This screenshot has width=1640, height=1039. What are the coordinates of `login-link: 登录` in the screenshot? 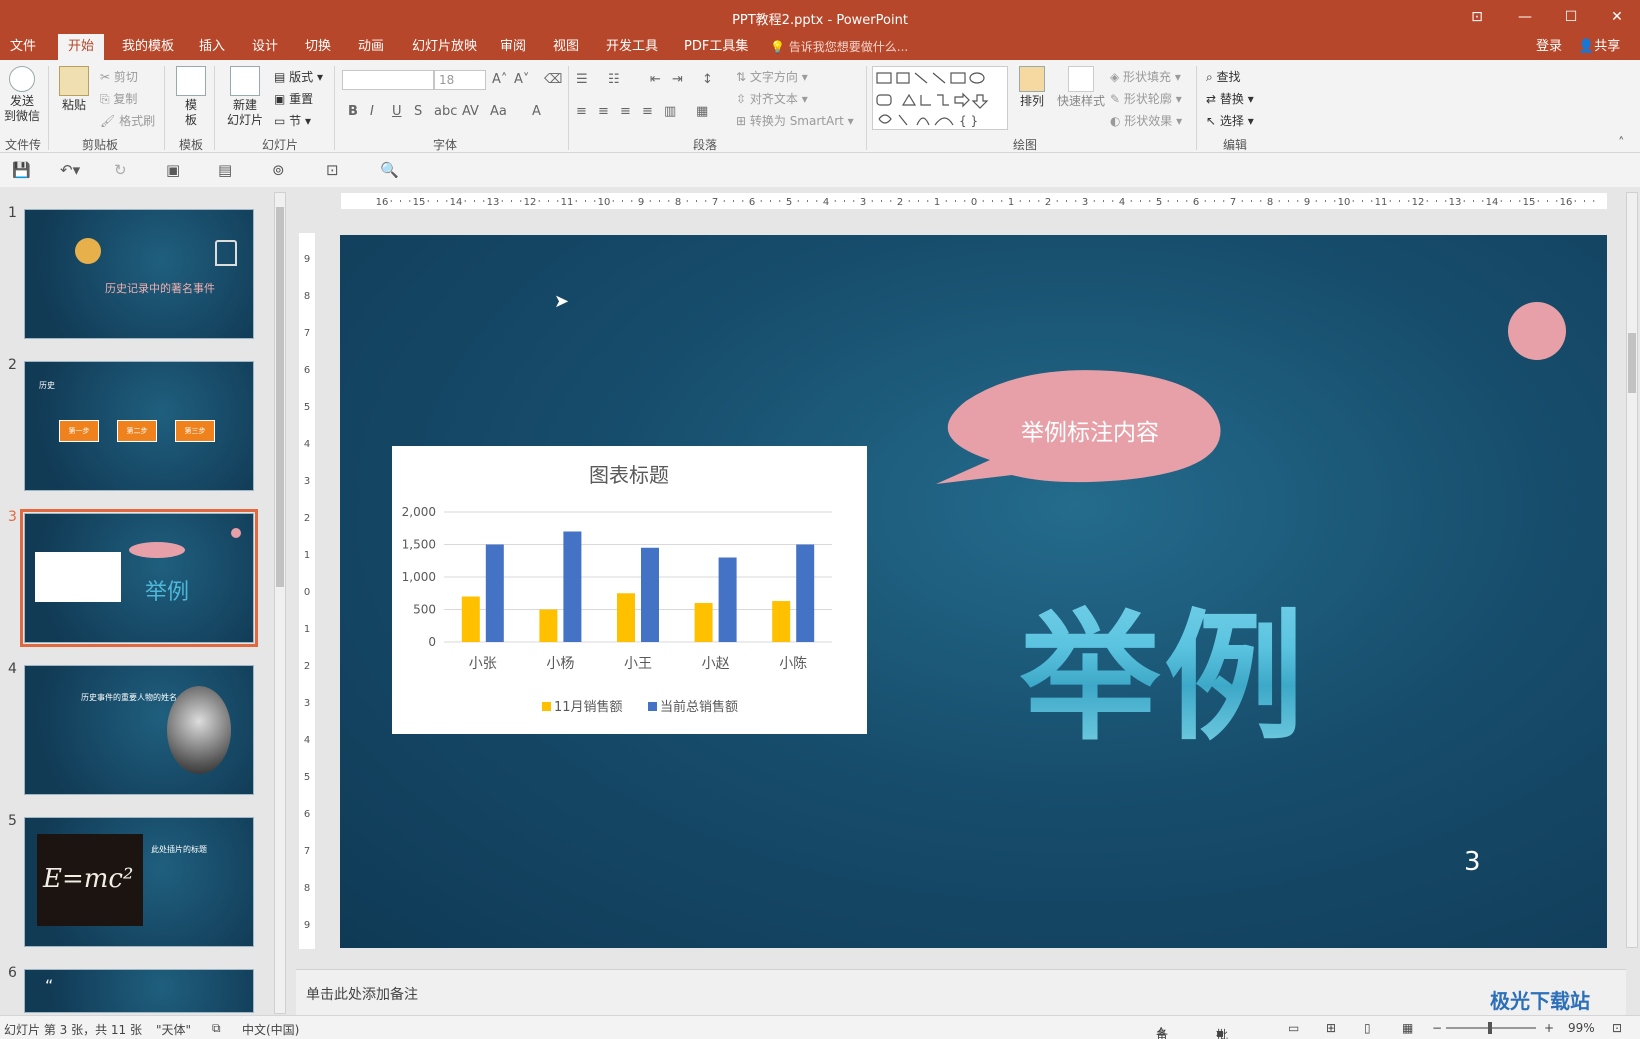 It's located at (1549, 47).